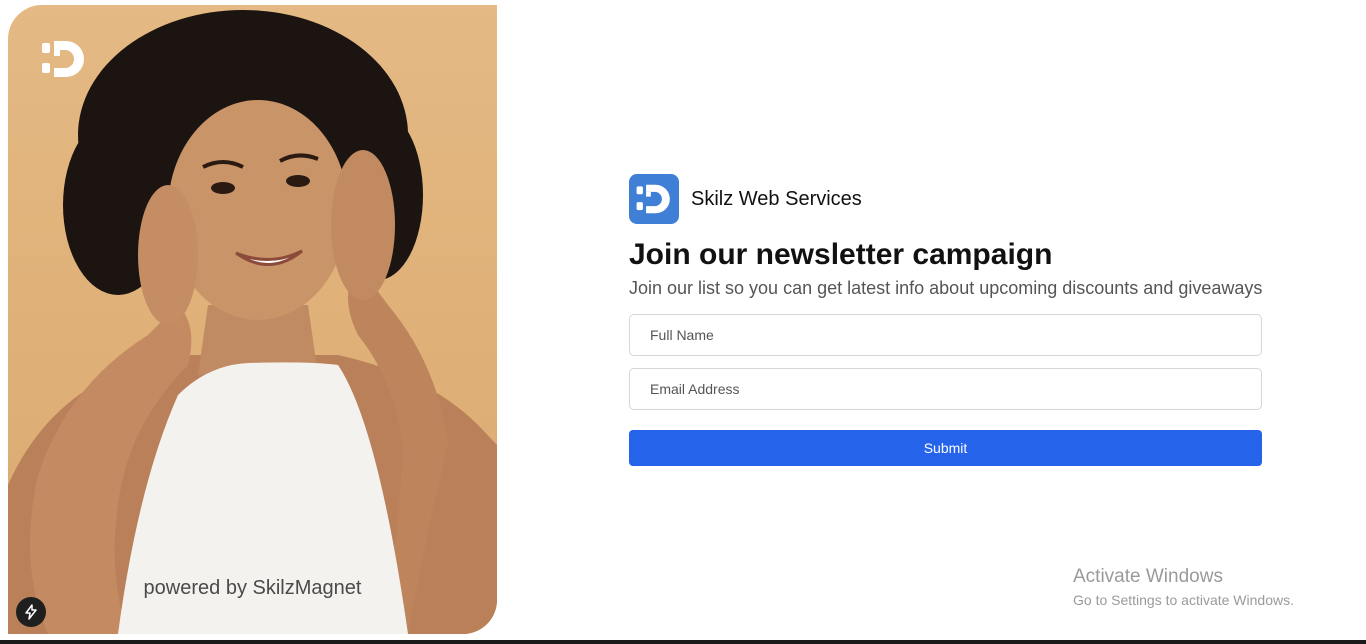 This screenshot has height=644, width=1366. What do you see at coordinates (841, 254) in the screenshot?
I see `page-title: Join our newsletter campaign` at bounding box center [841, 254].